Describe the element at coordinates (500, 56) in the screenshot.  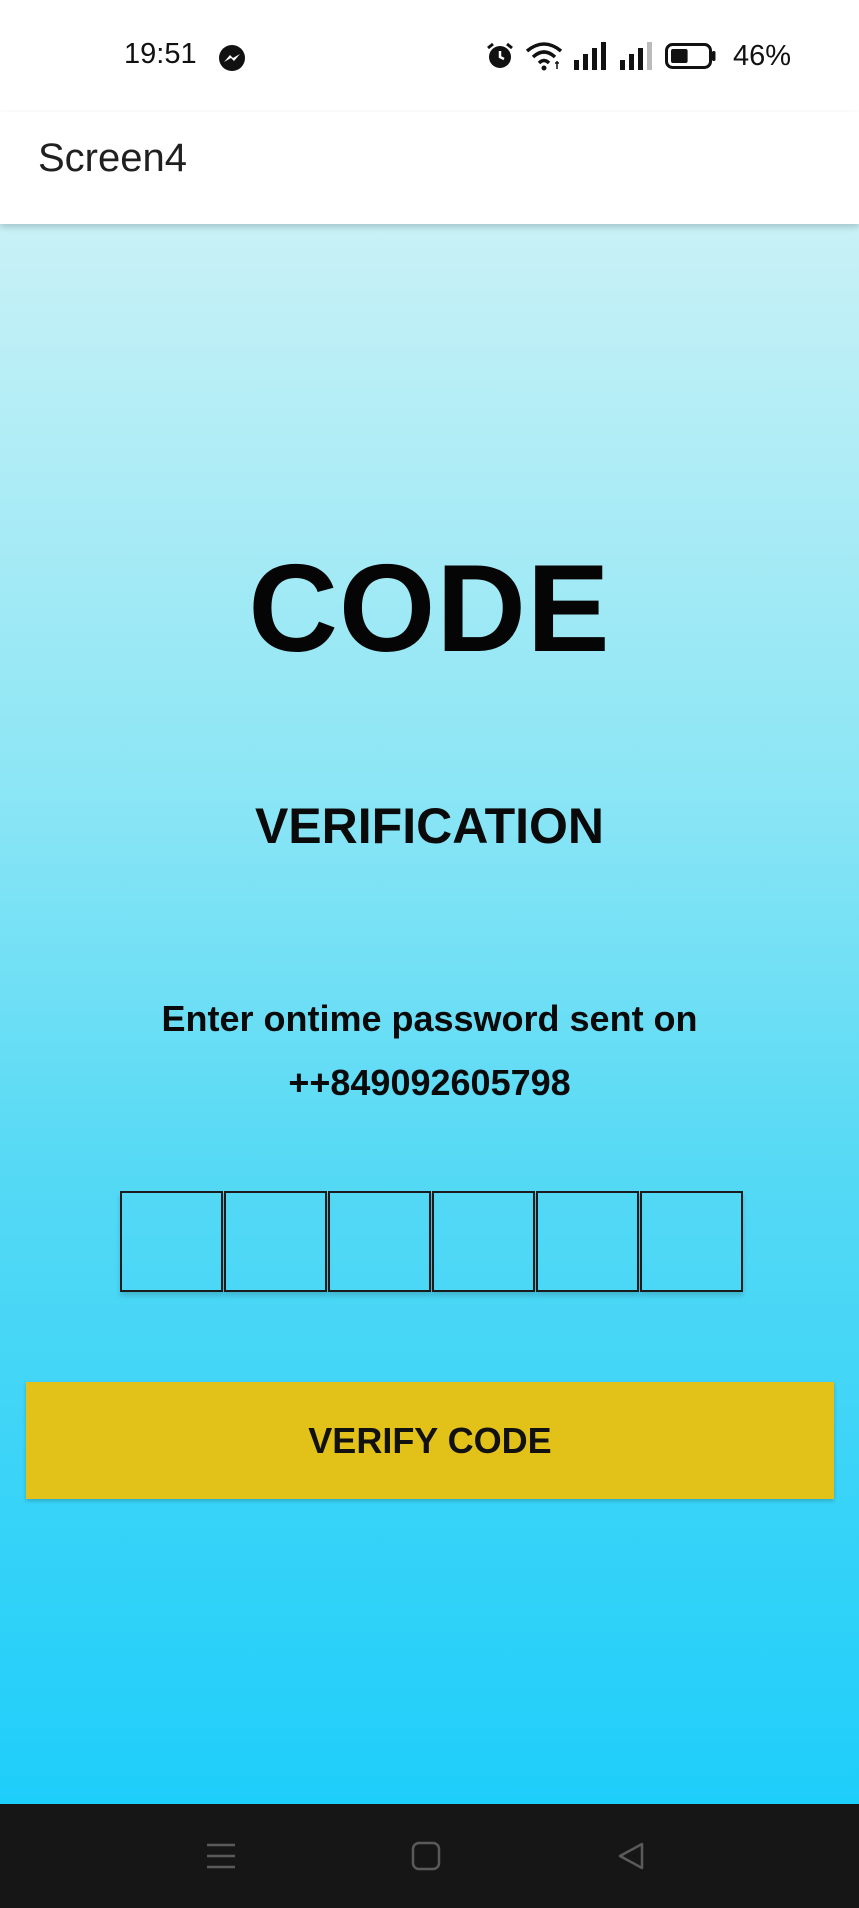
I see `alarm-icon` at that location.